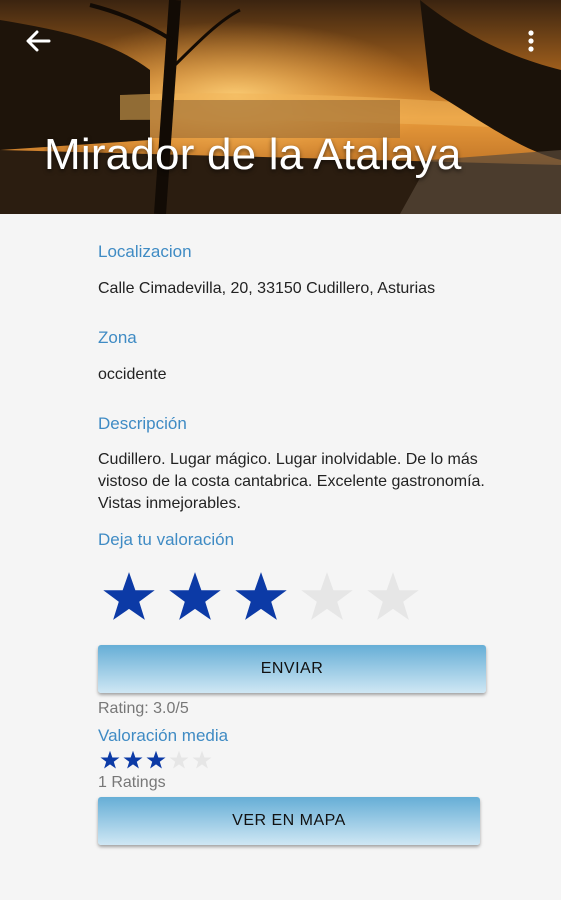 The image size is (561, 900). What do you see at coordinates (143, 708) in the screenshot?
I see `rating-text: Rating: 3.0/5` at bounding box center [143, 708].